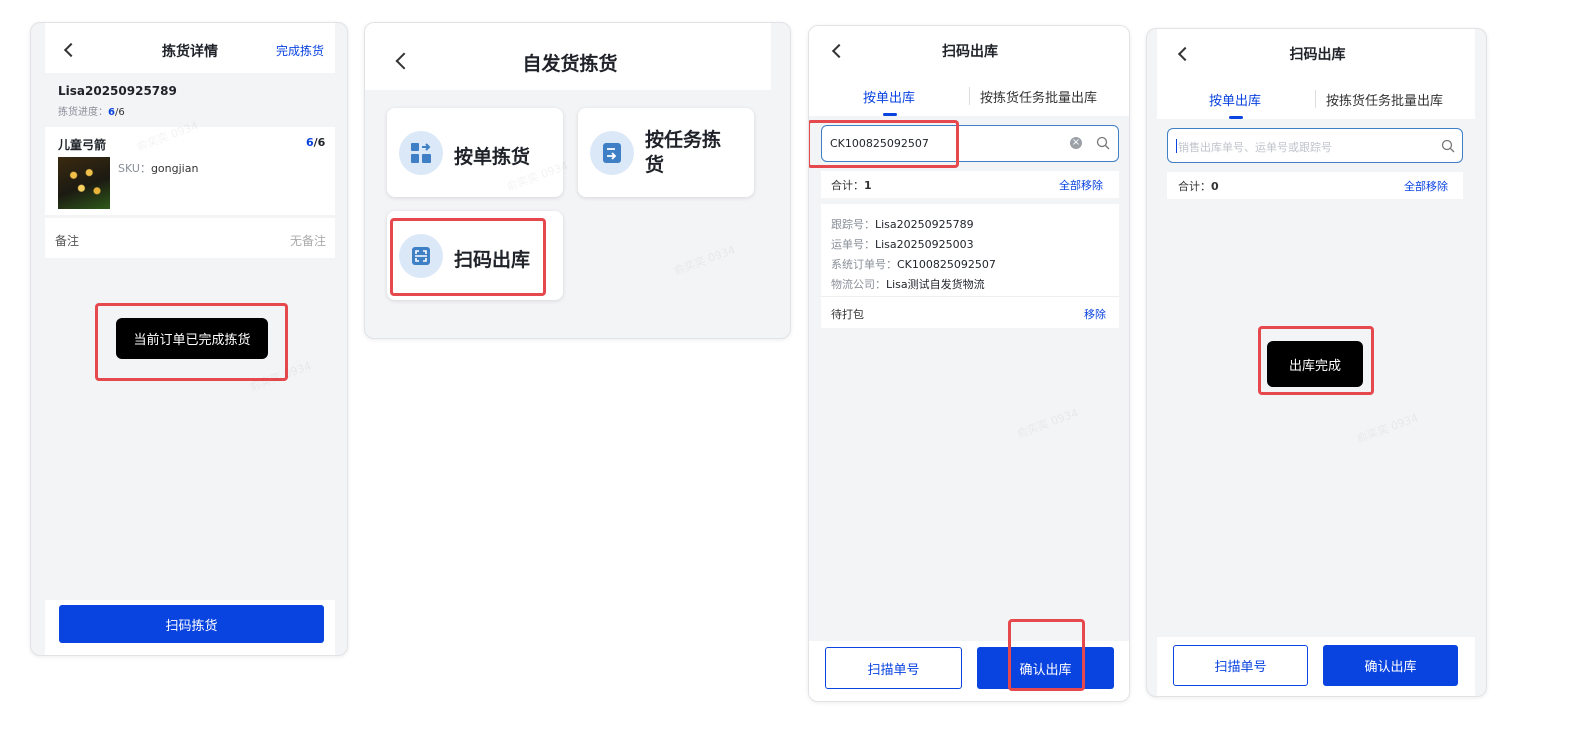 The width and height of the screenshot is (1571, 734). I want to click on tracking-row: 跟踪号：Lisa20250925789, so click(902, 224).